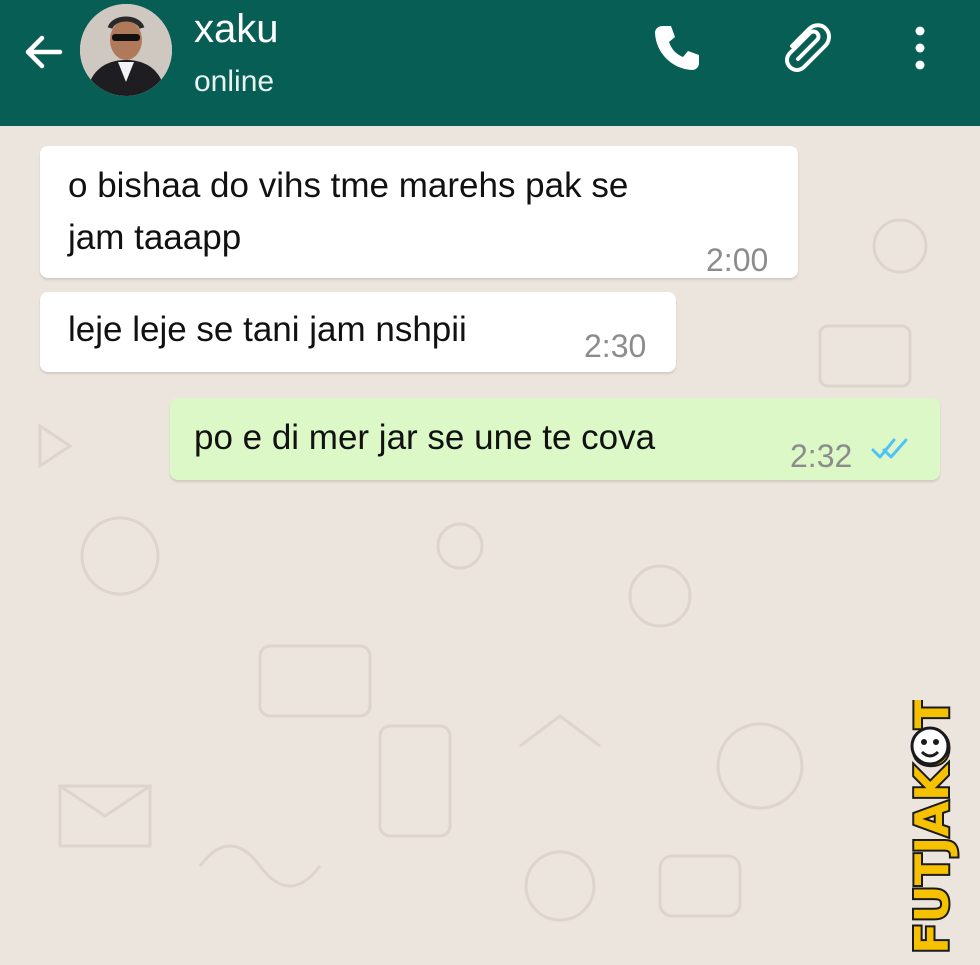 The height and width of the screenshot is (965, 980). I want to click on phone-icon, so click(676, 48).